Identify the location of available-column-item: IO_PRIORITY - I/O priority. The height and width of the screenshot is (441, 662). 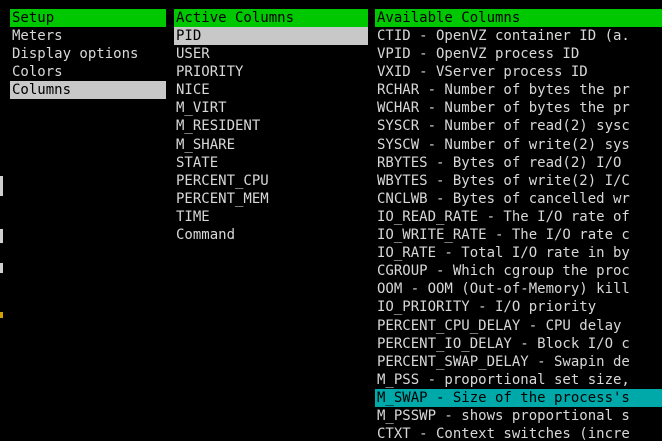
(518, 307).